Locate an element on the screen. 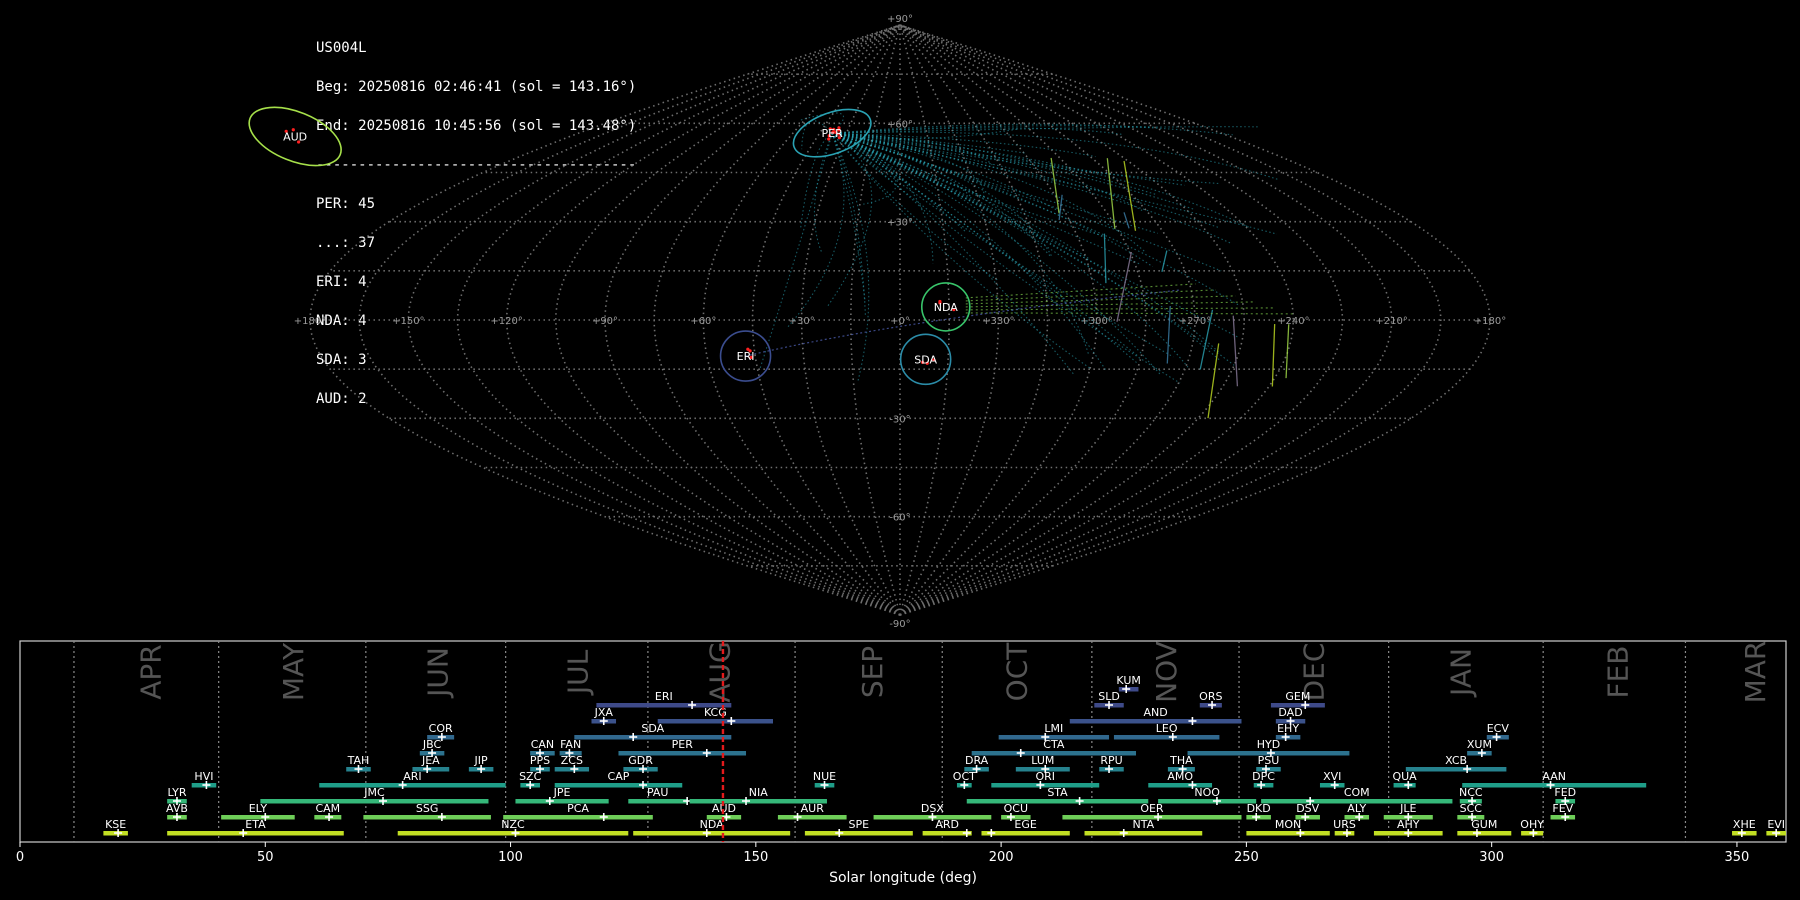 This screenshot has width=1800, height=900. x-tick-label: 100 is located at coordinates (510, 857).